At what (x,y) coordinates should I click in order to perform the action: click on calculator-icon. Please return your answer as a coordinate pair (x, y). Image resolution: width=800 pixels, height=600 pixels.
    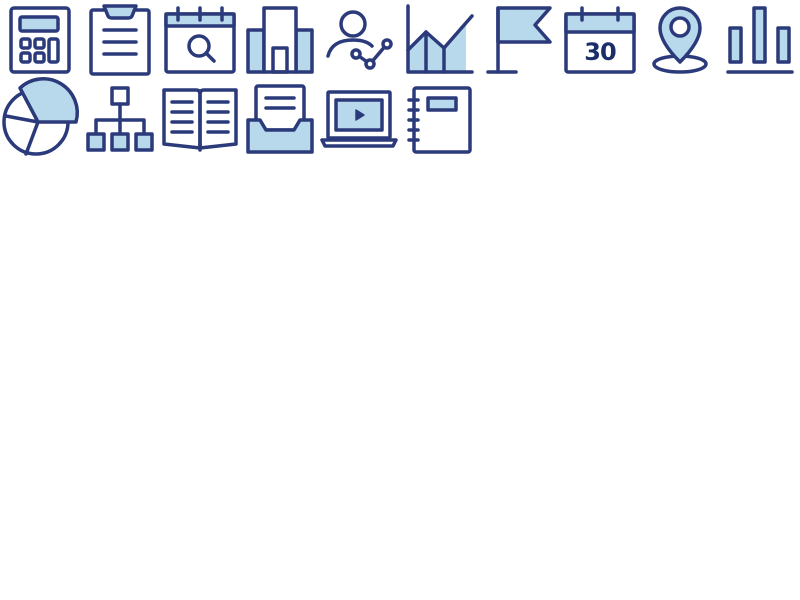
    Looking at the image, I should click on (40, 40).